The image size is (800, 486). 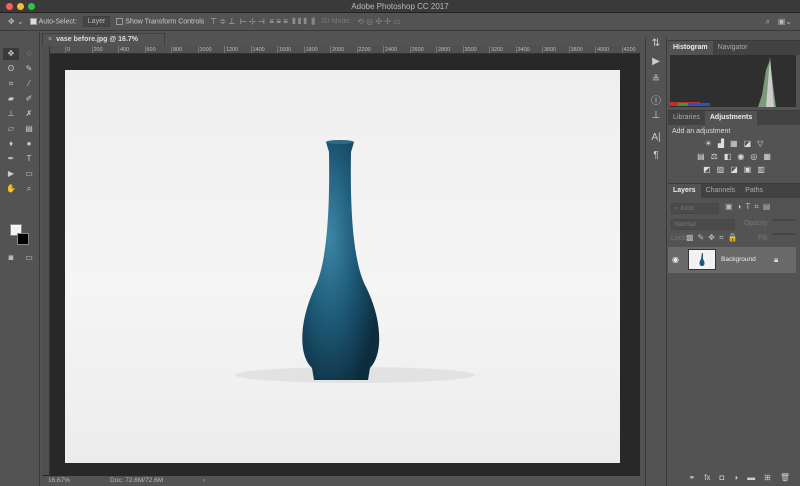 I want to click on background-color-swatch, so click(x=23, y=239).